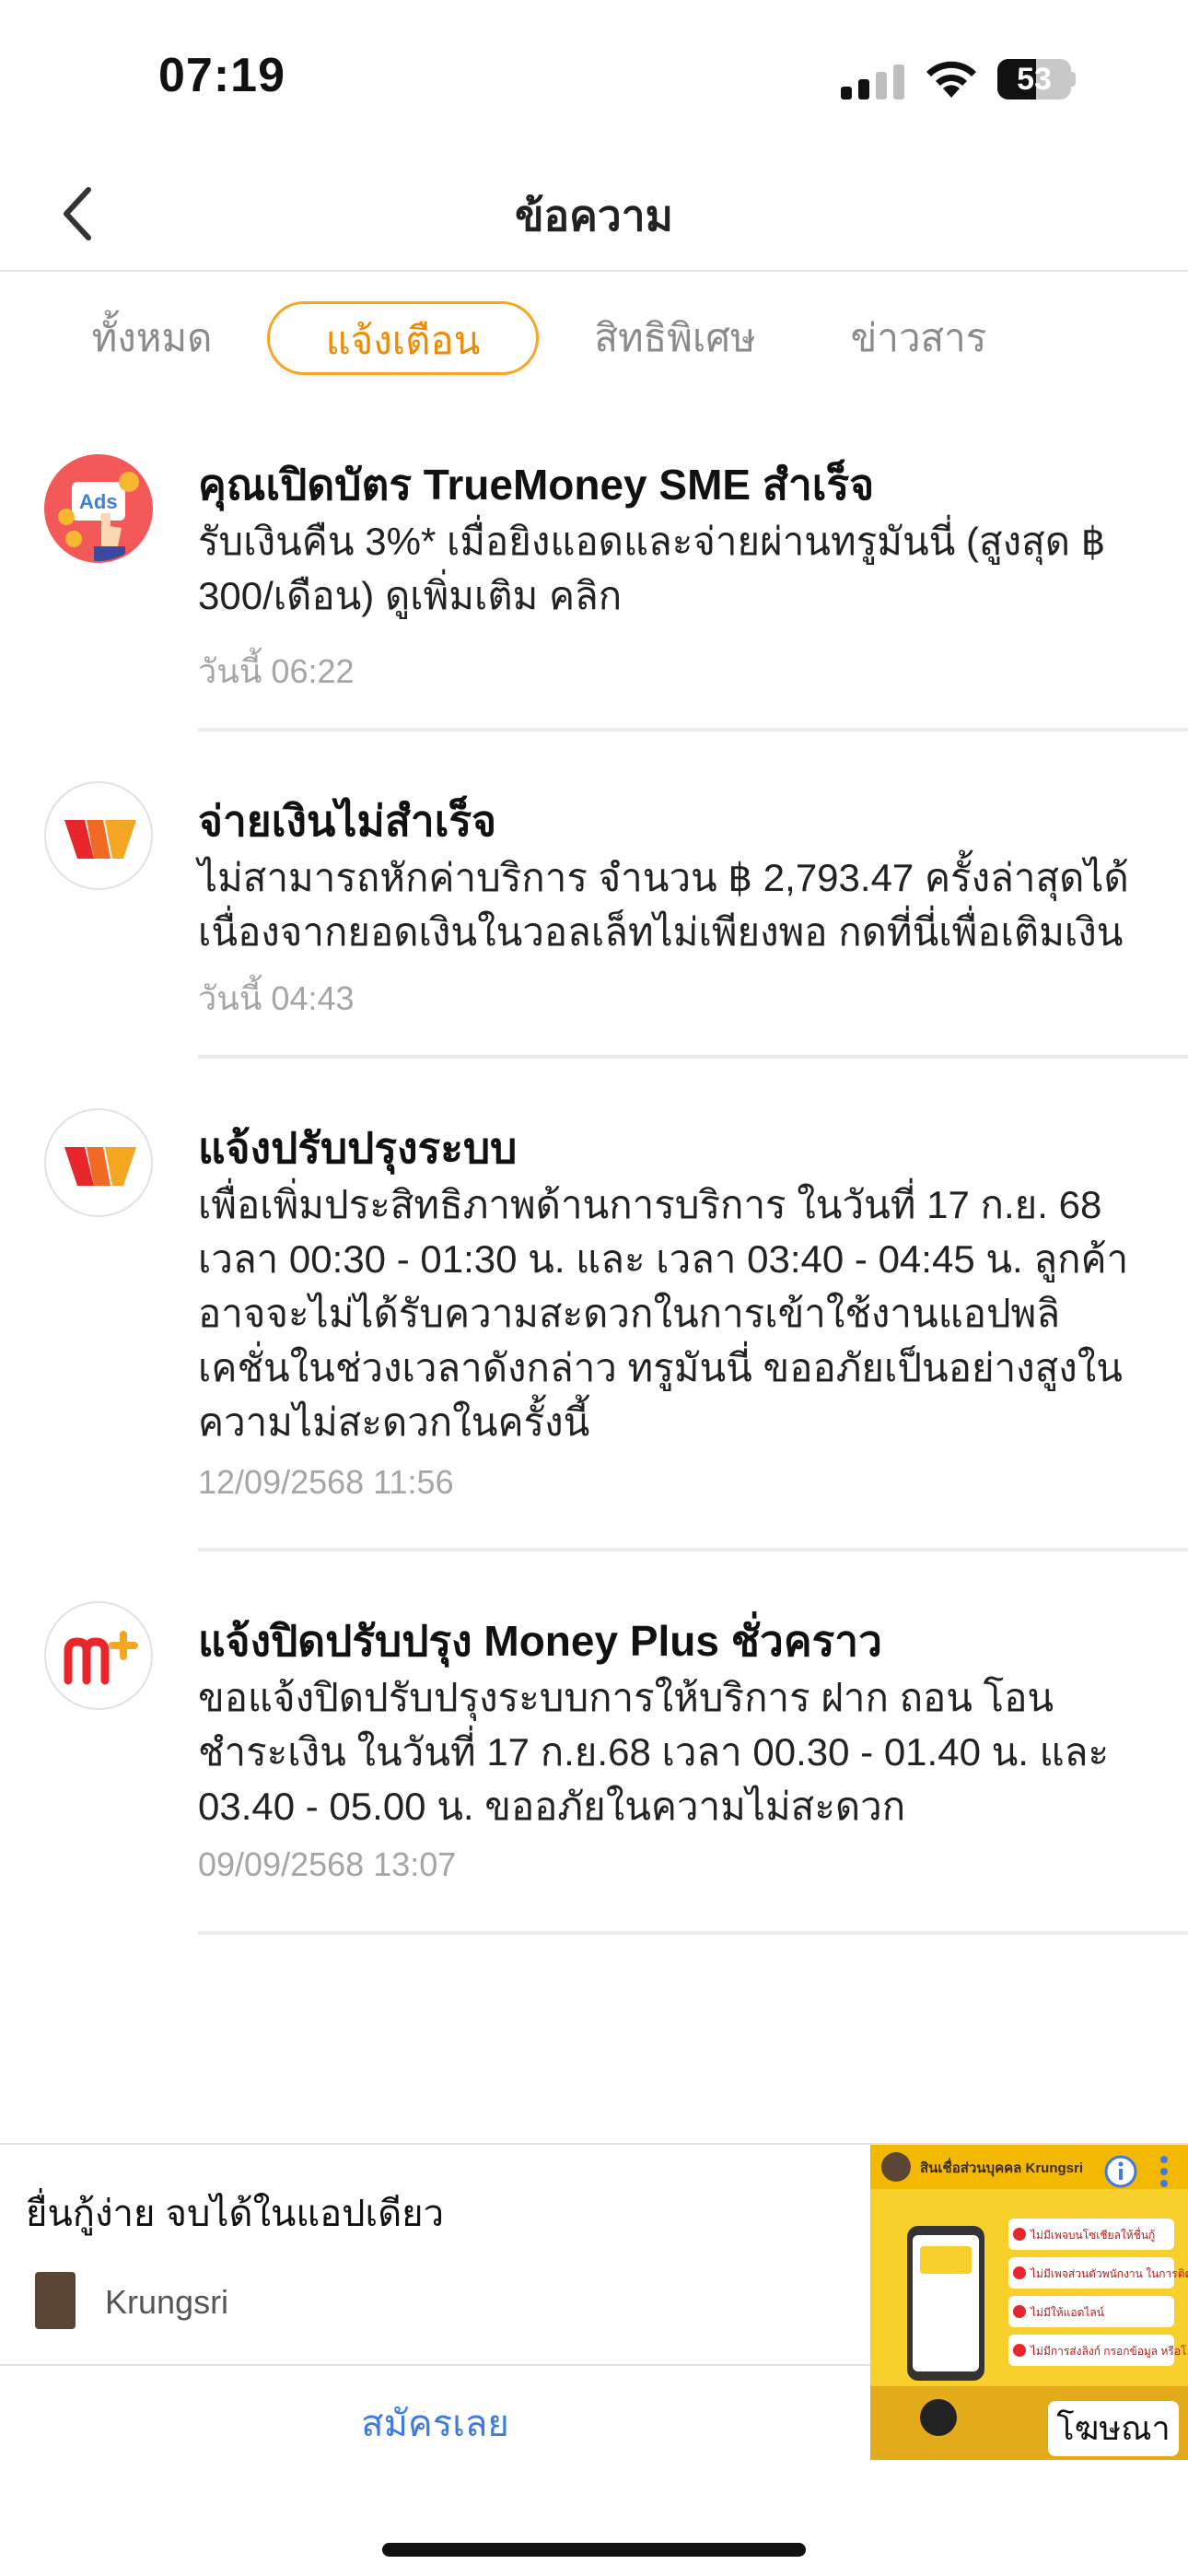 Image resolution: width=1188 pixels, height=2576 pixels. What do you see at coordinates (221, 75) in the screenshot?
I see `status-time: 07:19` at bounding box center [221, 75].